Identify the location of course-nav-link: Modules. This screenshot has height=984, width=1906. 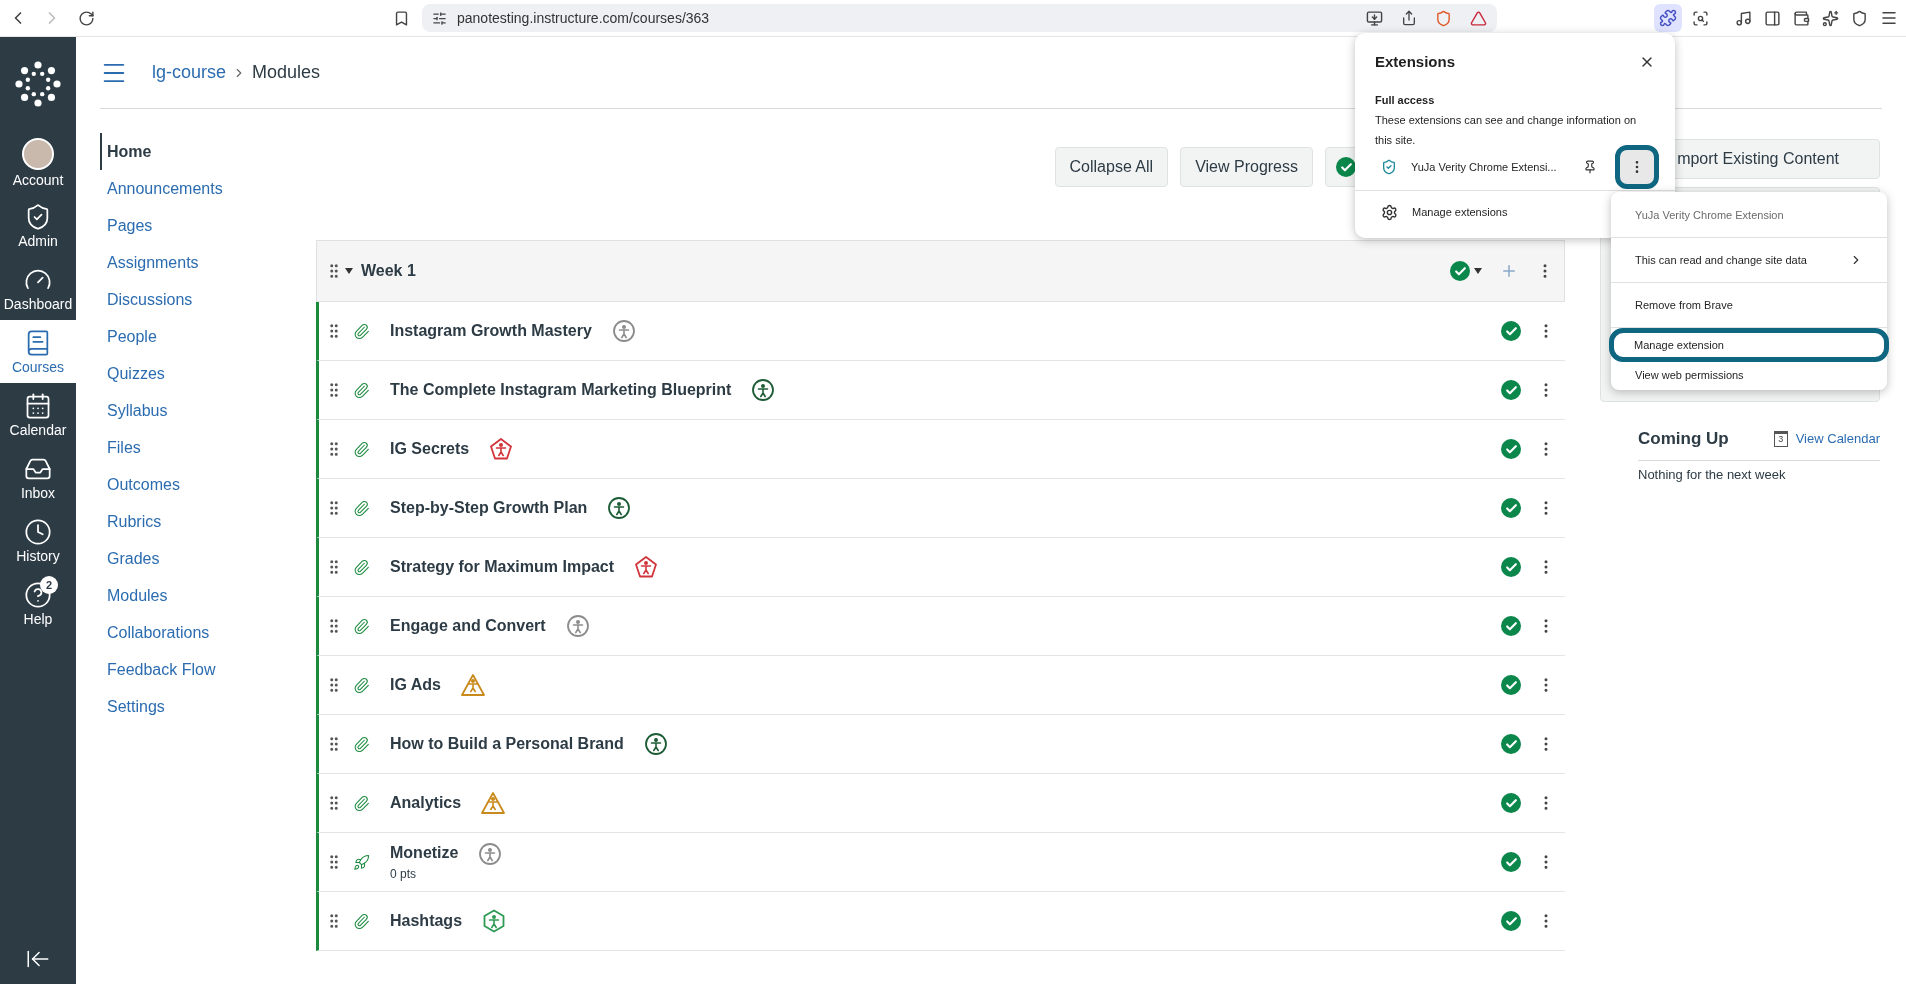
(208, 595).